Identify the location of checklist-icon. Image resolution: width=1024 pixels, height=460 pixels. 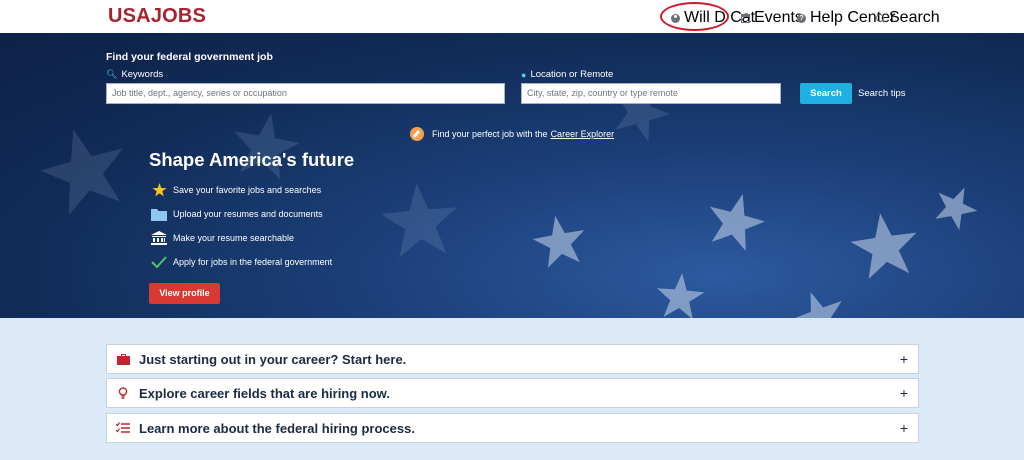
(123, 428).